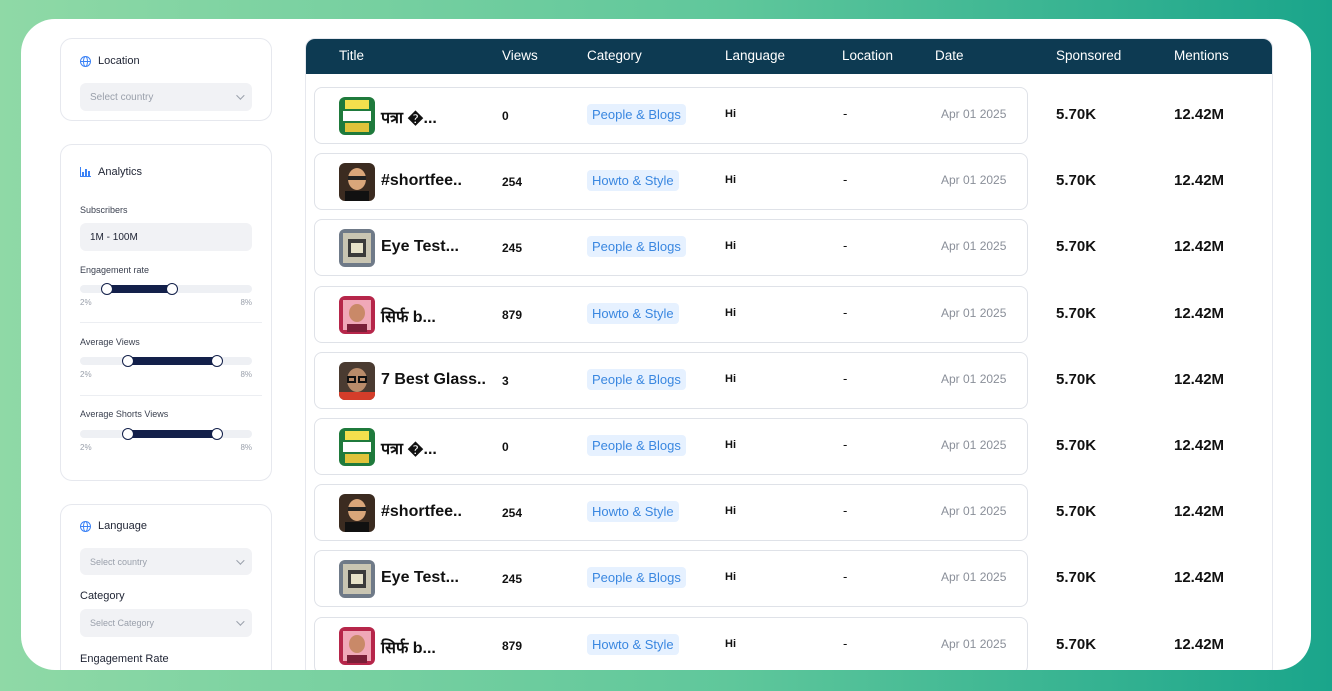 The width and height of the screenshot is (1332, 691). What do you see at coordinates (614, 55) in the screenshot?
I see `column-header-category: Category` at bounding box center [614, 55].